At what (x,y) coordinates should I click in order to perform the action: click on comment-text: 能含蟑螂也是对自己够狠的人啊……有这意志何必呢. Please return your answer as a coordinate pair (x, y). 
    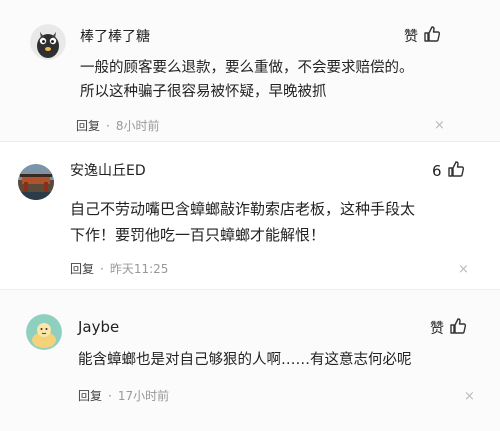
    Looking at the image, I should click on (278, 360).